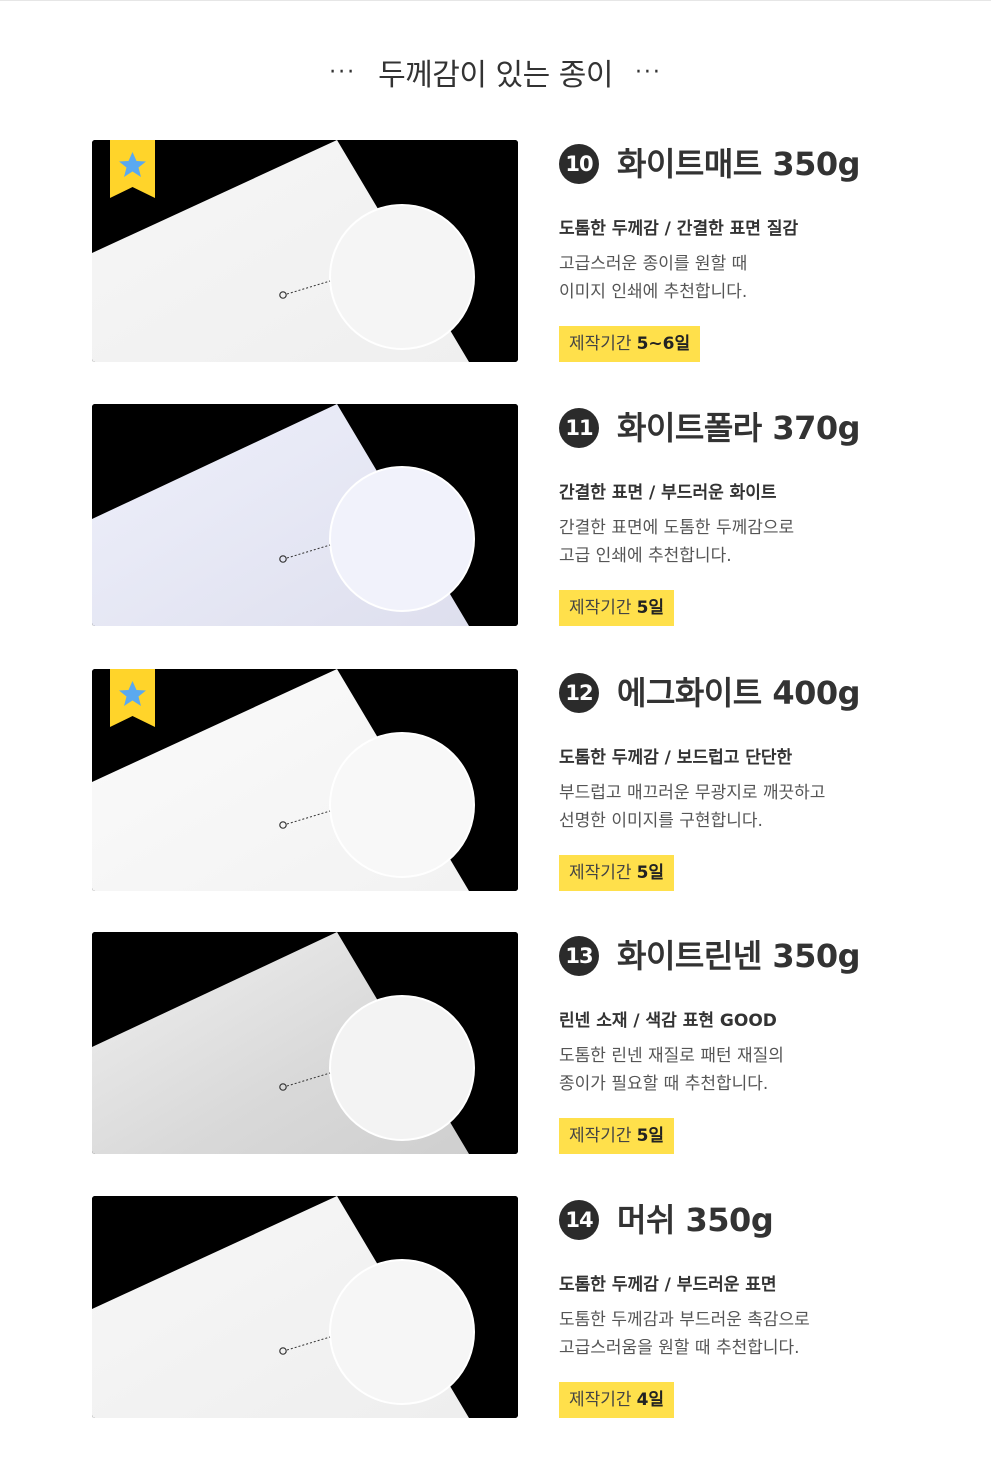 The width and height of the screenshot is (991, 1476). I want to click on description-line: 고급스러움을 원할 때 추천합니다., so click(679, 1348).